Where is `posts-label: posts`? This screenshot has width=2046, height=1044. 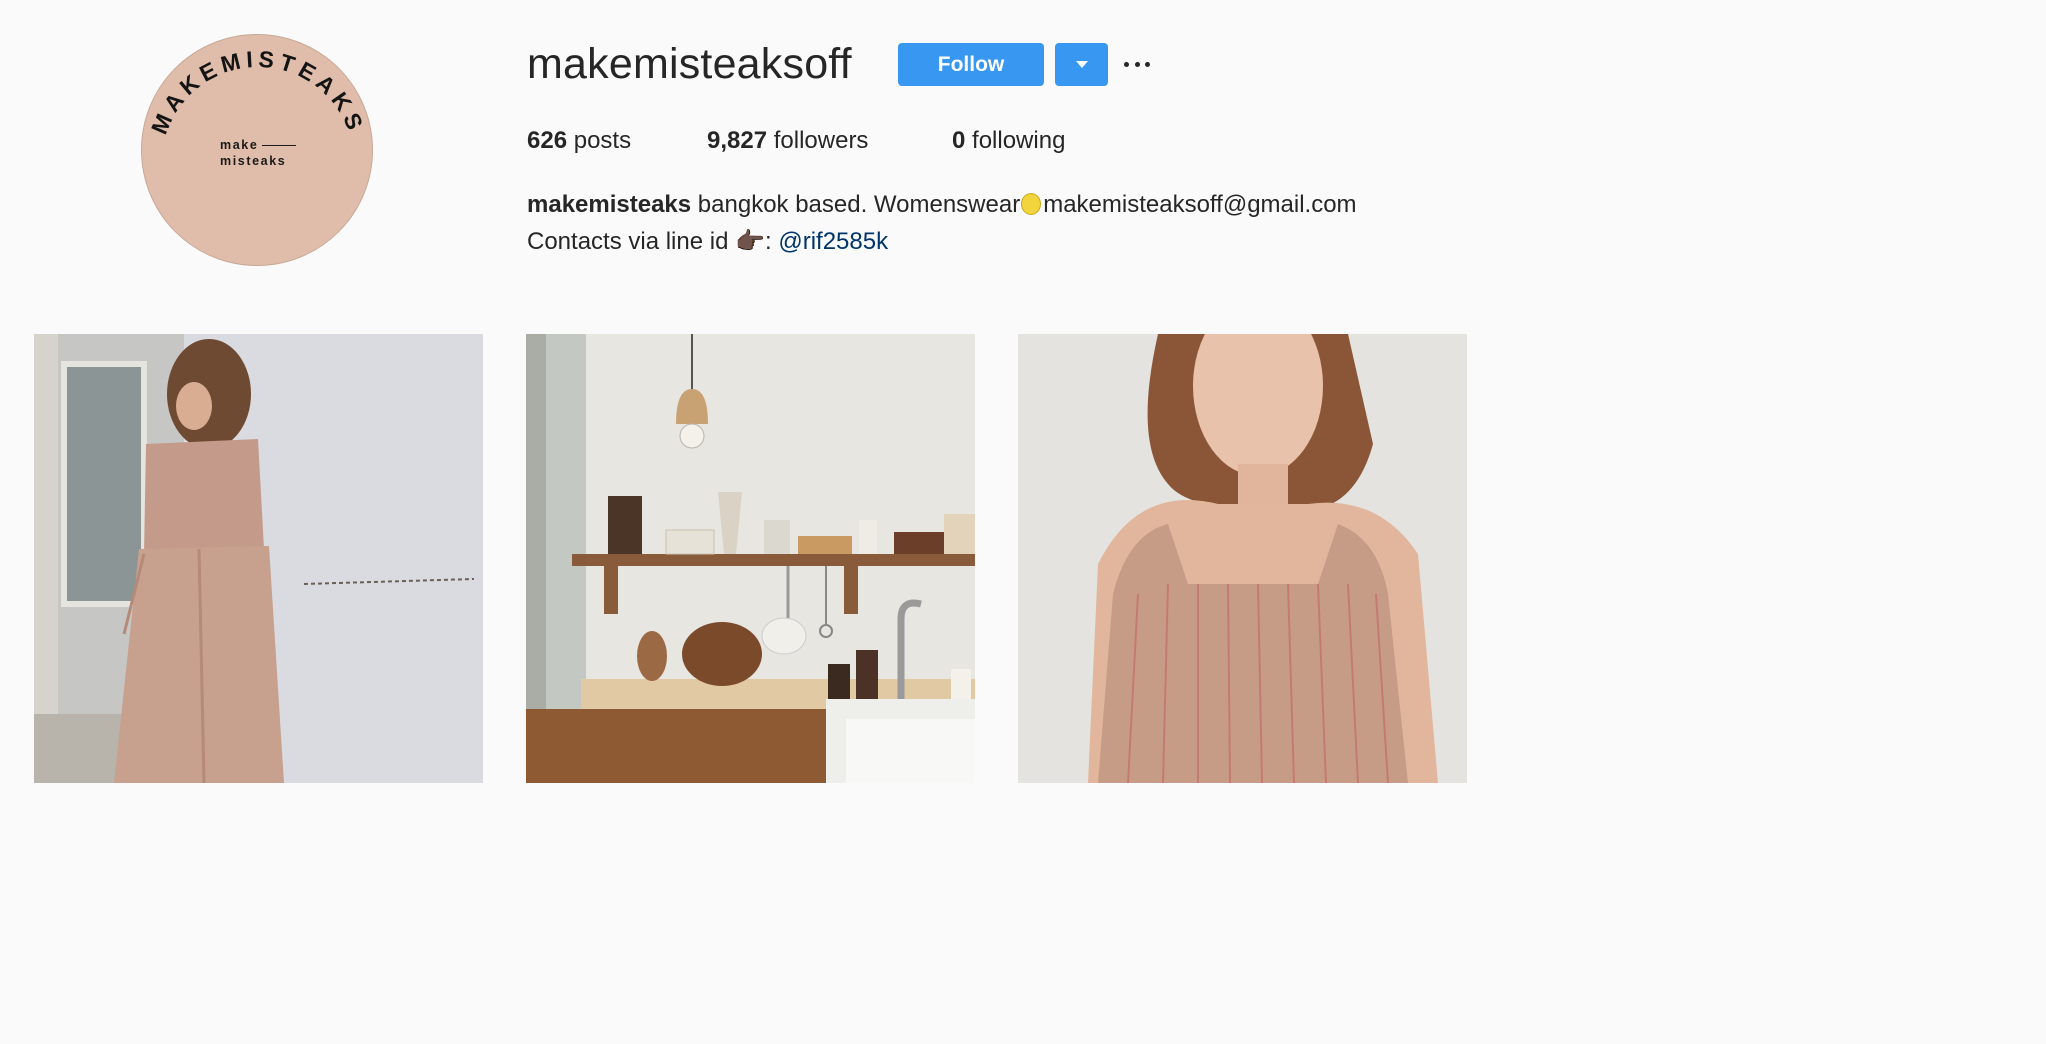
posts-label: posts is located at coordinates (602, 140).